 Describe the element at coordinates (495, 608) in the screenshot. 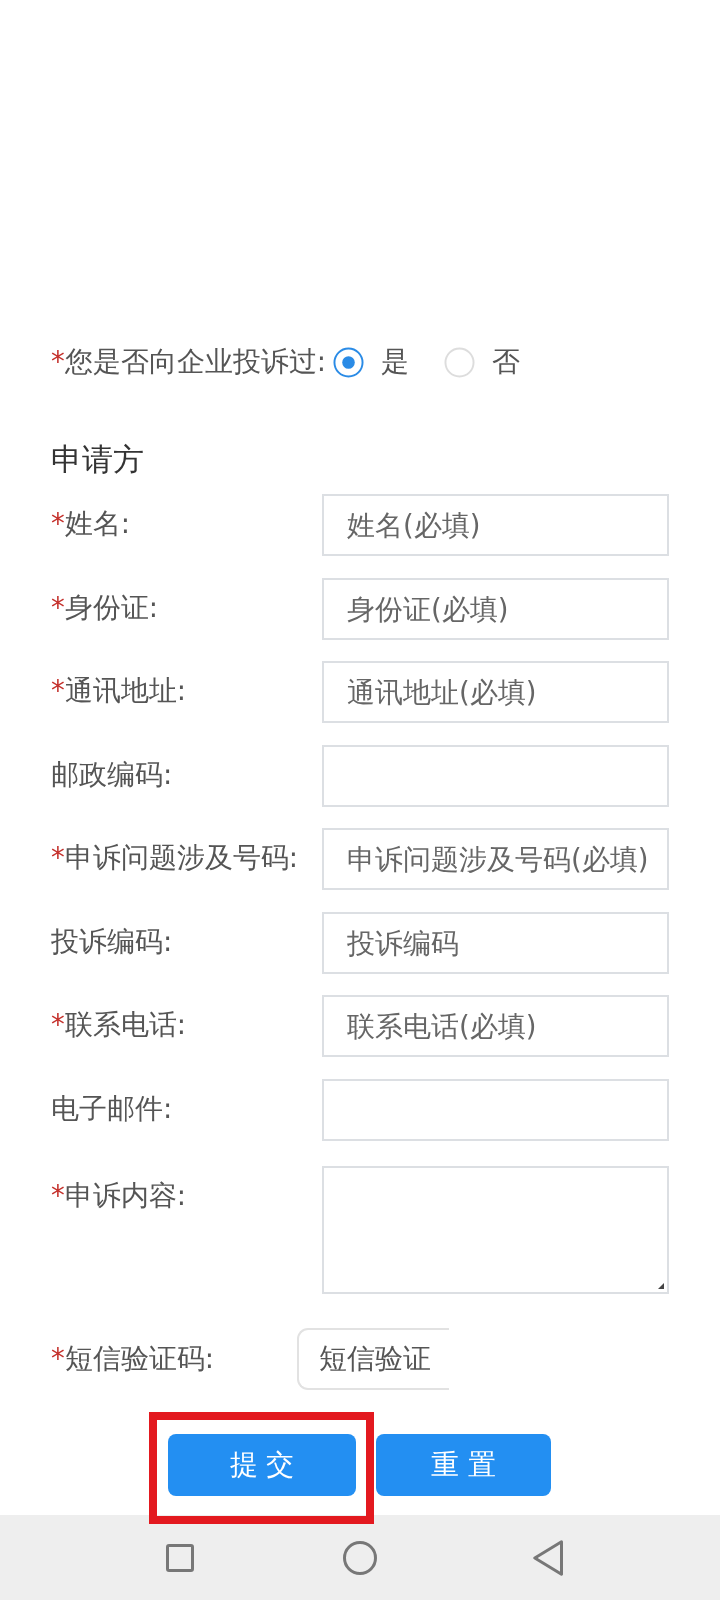

I see `input-field: 身份证(必填)` at that location.